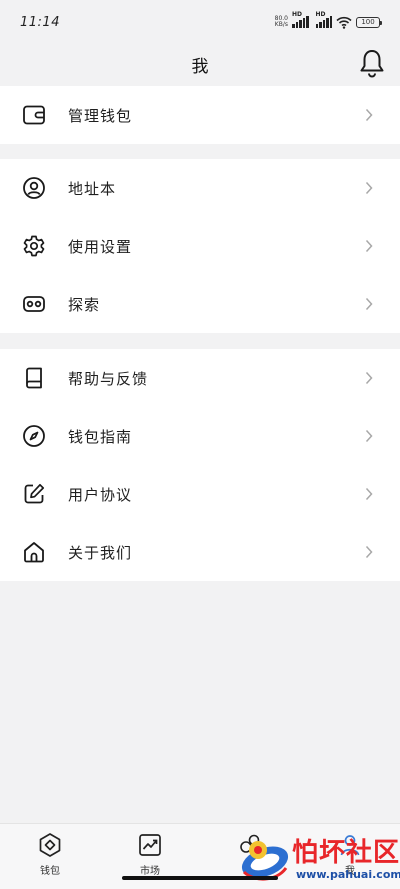  What do you see at coordinates (40, 22) in the screenshot?
I see `status-time: 11:14` at bounding box center [40, 22].